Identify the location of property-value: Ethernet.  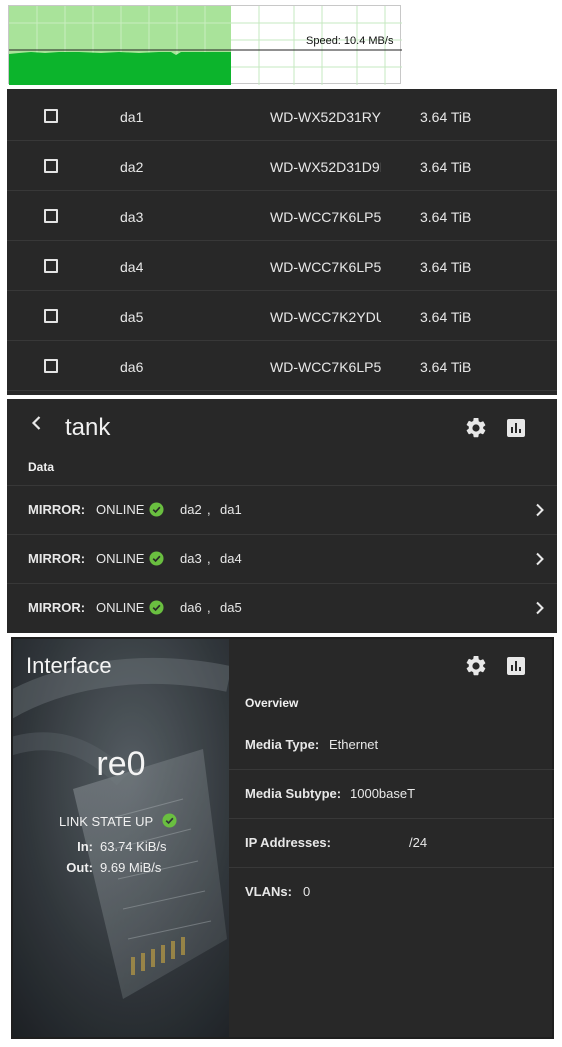
(354, 744).